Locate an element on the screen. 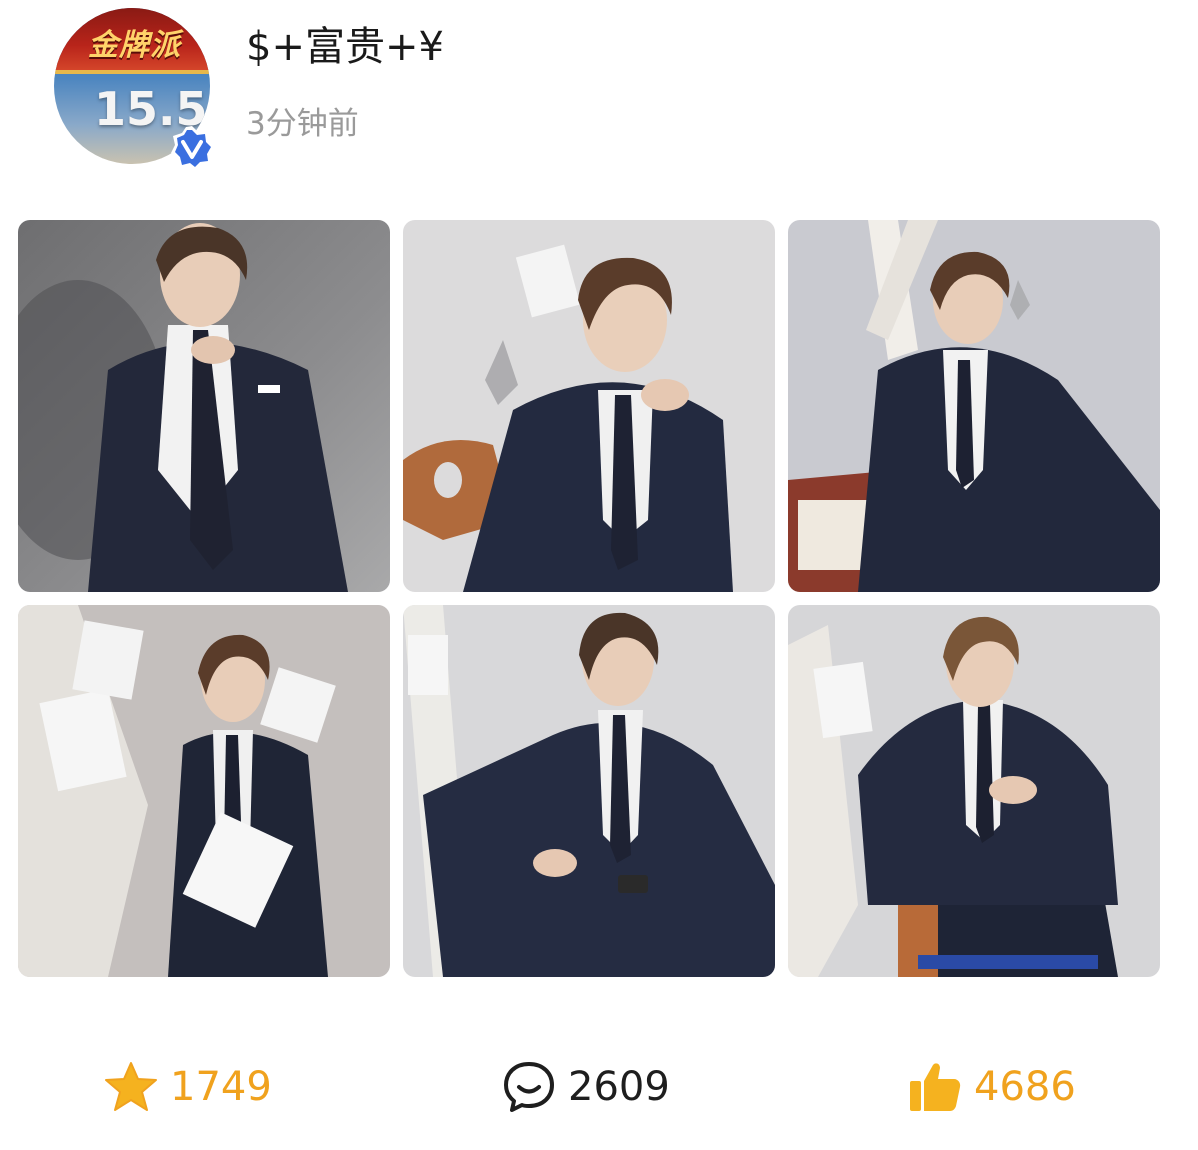 The image size is (1198, 1150). comment-button: 2609 is located at coordinates (586, 1087).